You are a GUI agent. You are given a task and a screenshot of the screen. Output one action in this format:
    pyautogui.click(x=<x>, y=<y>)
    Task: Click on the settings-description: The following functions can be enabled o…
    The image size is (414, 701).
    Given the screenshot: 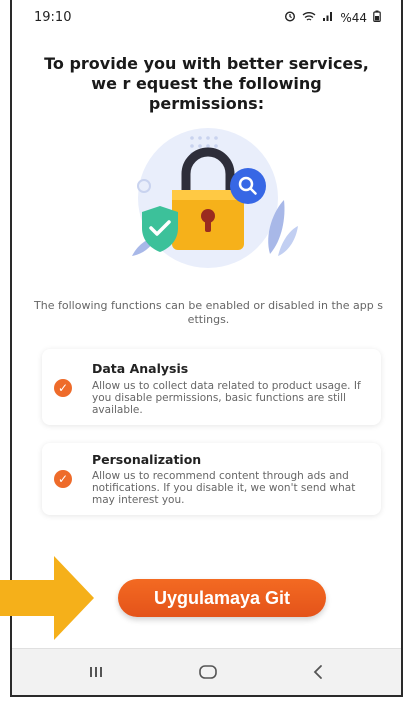 What is the action you would take?
    pyautogui.click(x=208, y=312)
    